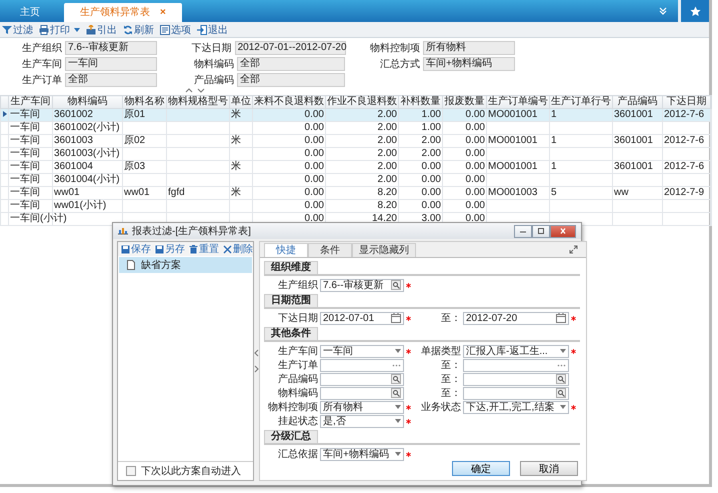 This screenshot has width=718, height=493. Describe the element at coordinates (523, 231) in the screenshot. I see `minimize-button` at that location.